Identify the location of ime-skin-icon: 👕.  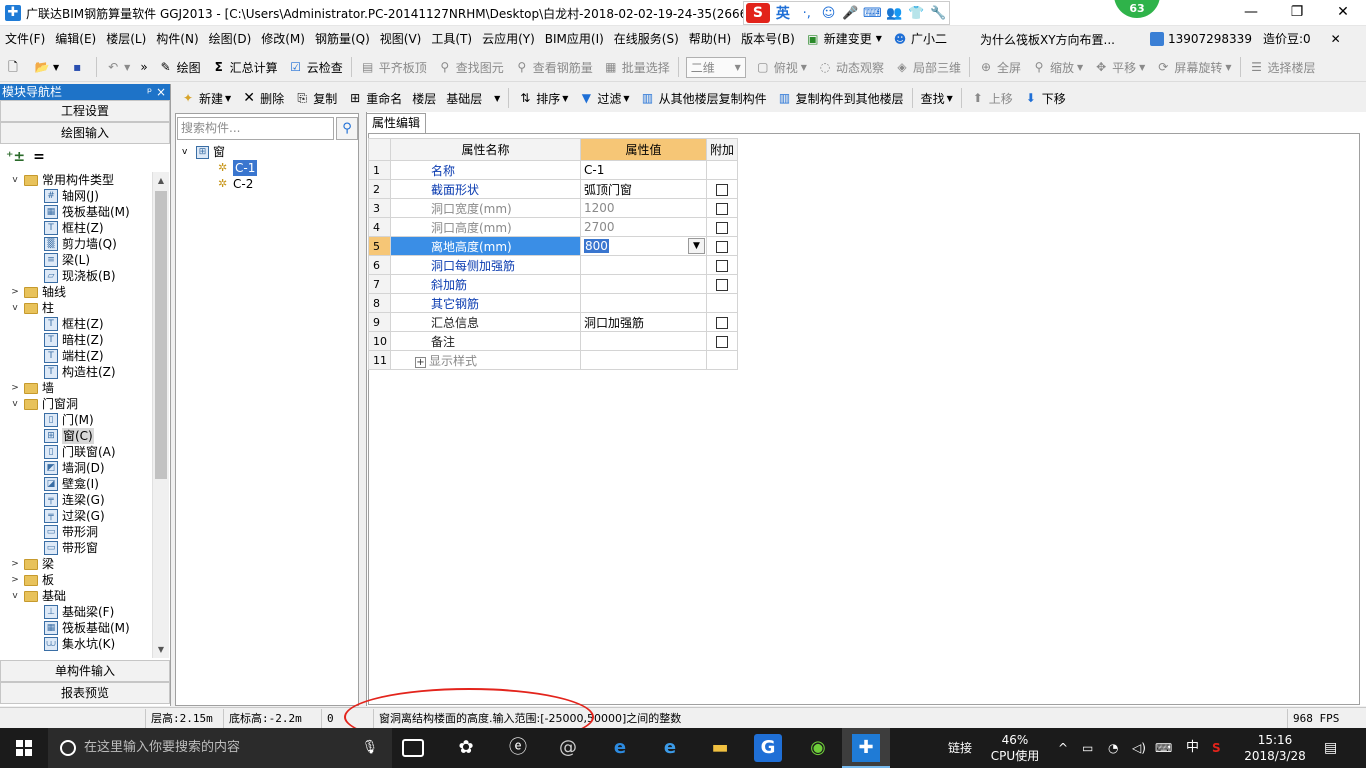
(916, 13).